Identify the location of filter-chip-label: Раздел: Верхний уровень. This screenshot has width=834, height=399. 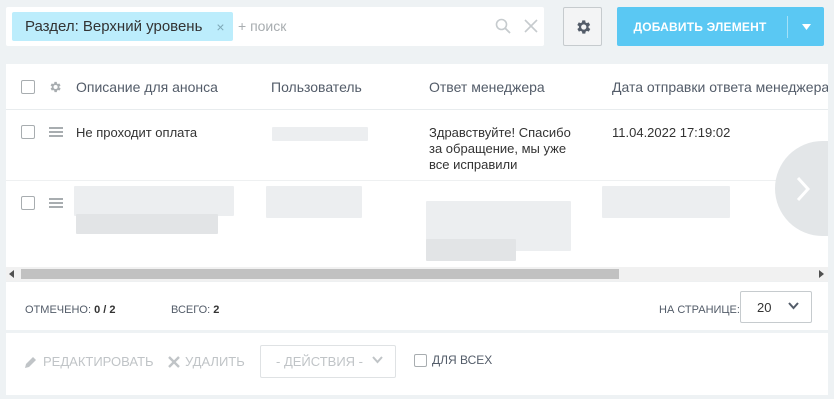
(114, 26).